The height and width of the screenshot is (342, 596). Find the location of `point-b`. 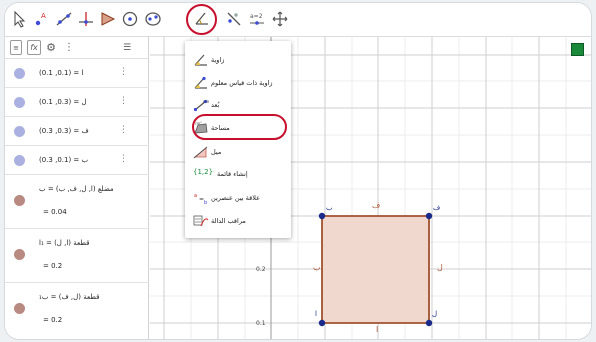

point-b is located at coordinates (322, 216).